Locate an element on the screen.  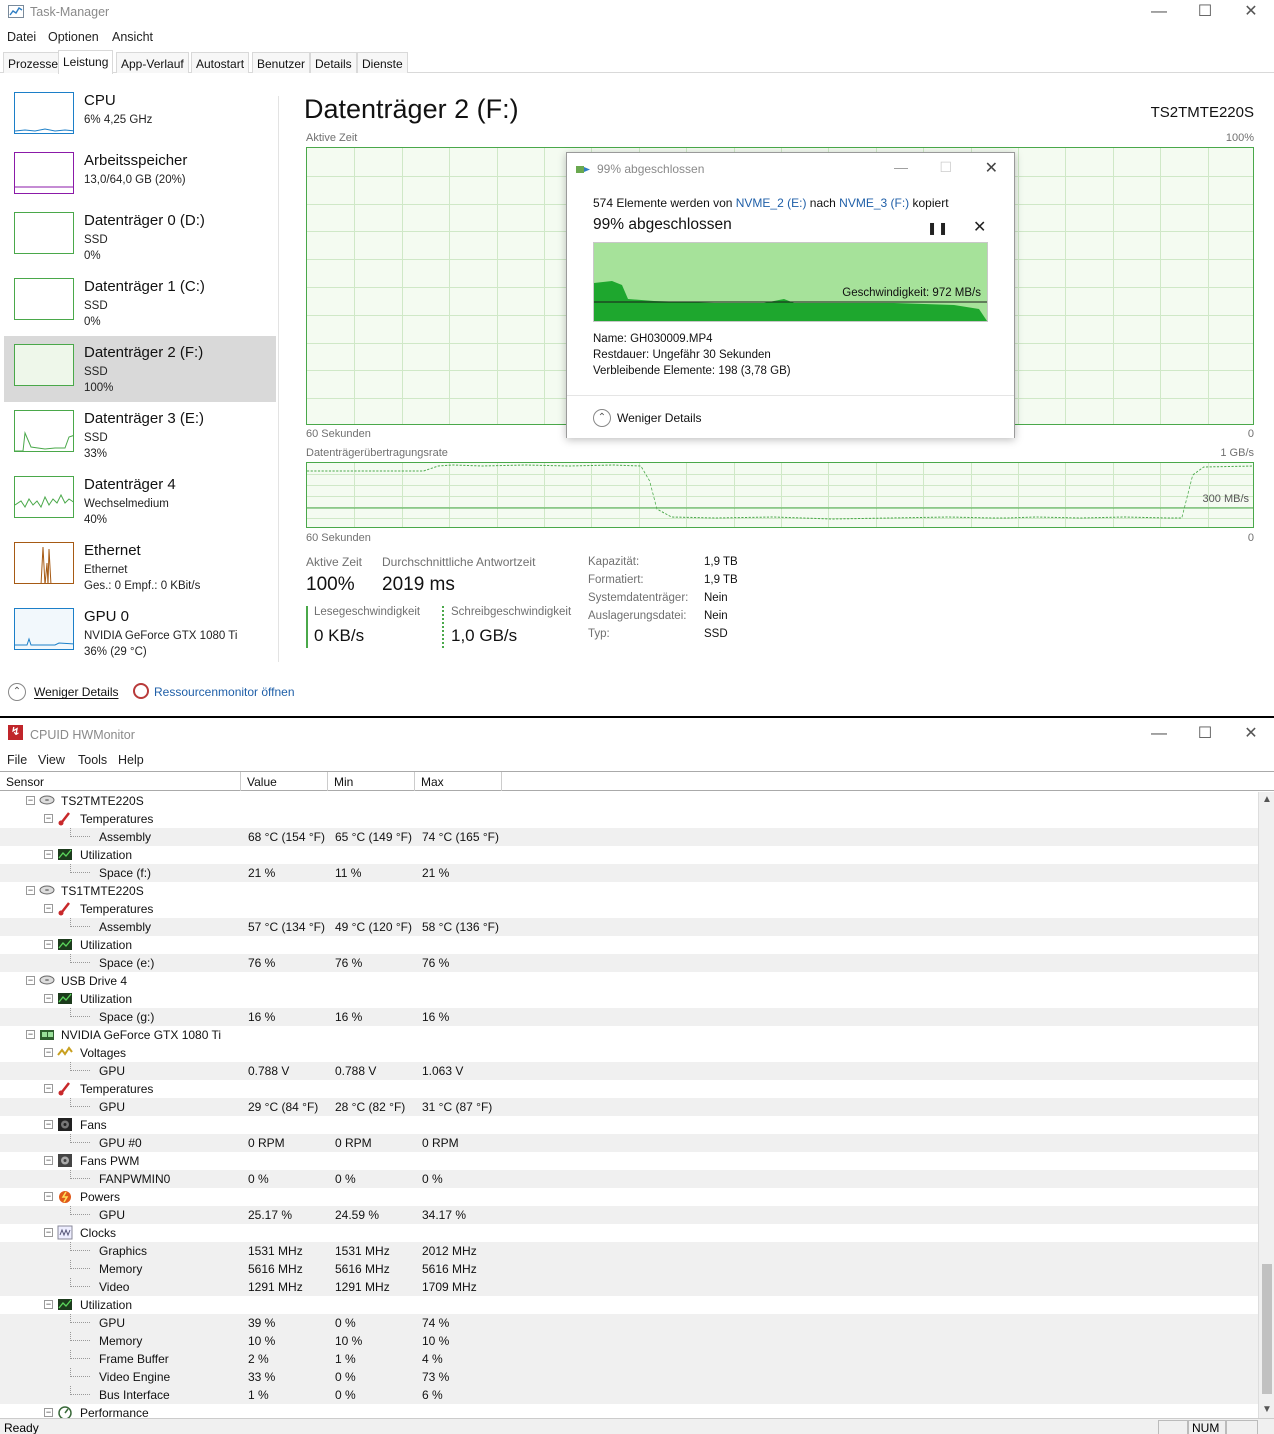
tab-leistung: Leistung is located at coordinates (86, 62).